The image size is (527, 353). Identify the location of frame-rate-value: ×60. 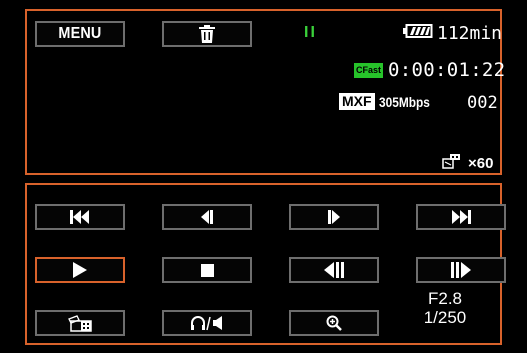
(481, 163).